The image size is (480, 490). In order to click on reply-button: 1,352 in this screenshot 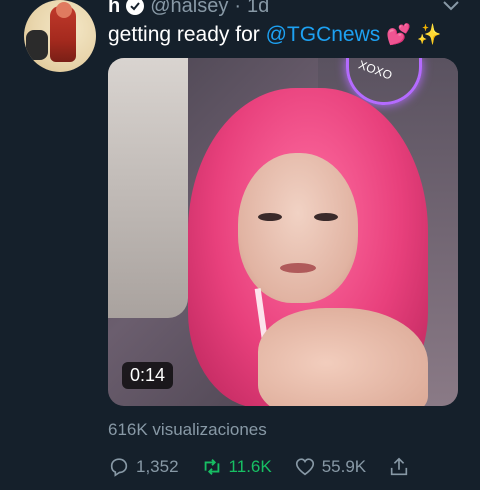, I will do `click(143, 467)`.